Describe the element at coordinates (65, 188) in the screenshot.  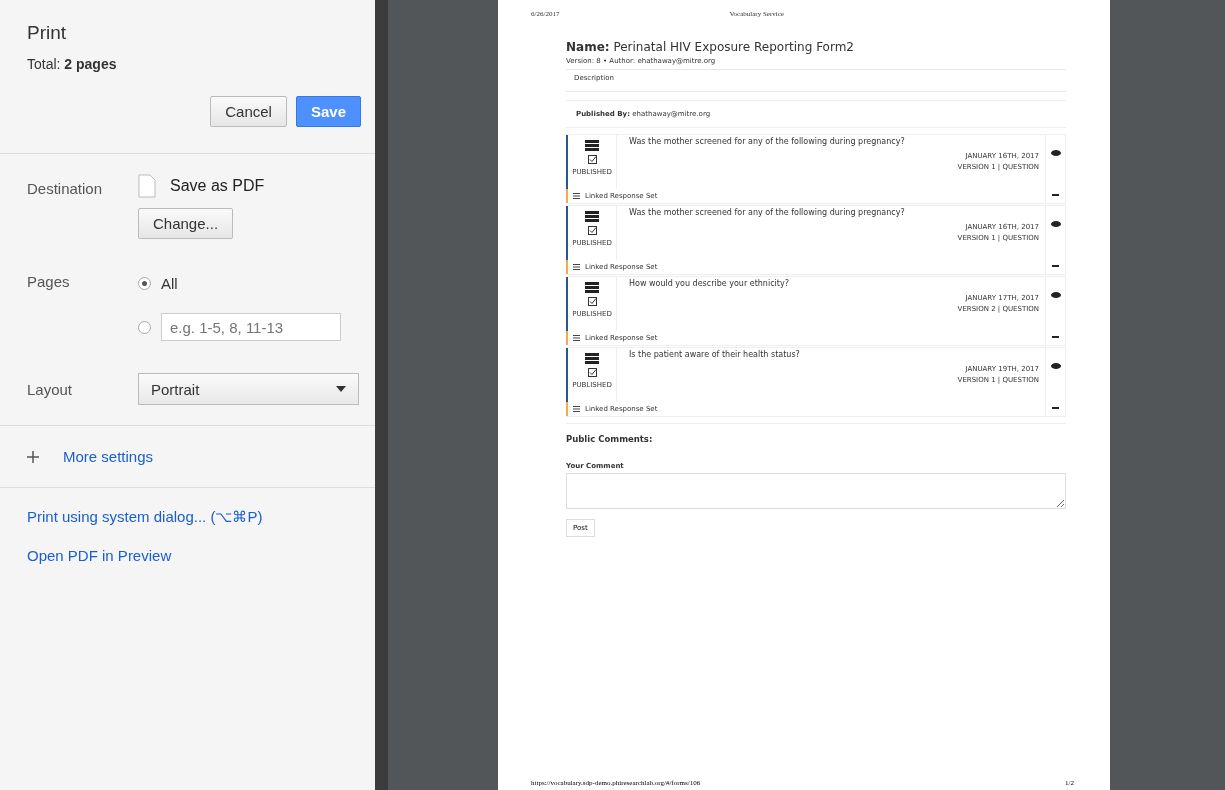
I see `destination-label: Destination` at that location.